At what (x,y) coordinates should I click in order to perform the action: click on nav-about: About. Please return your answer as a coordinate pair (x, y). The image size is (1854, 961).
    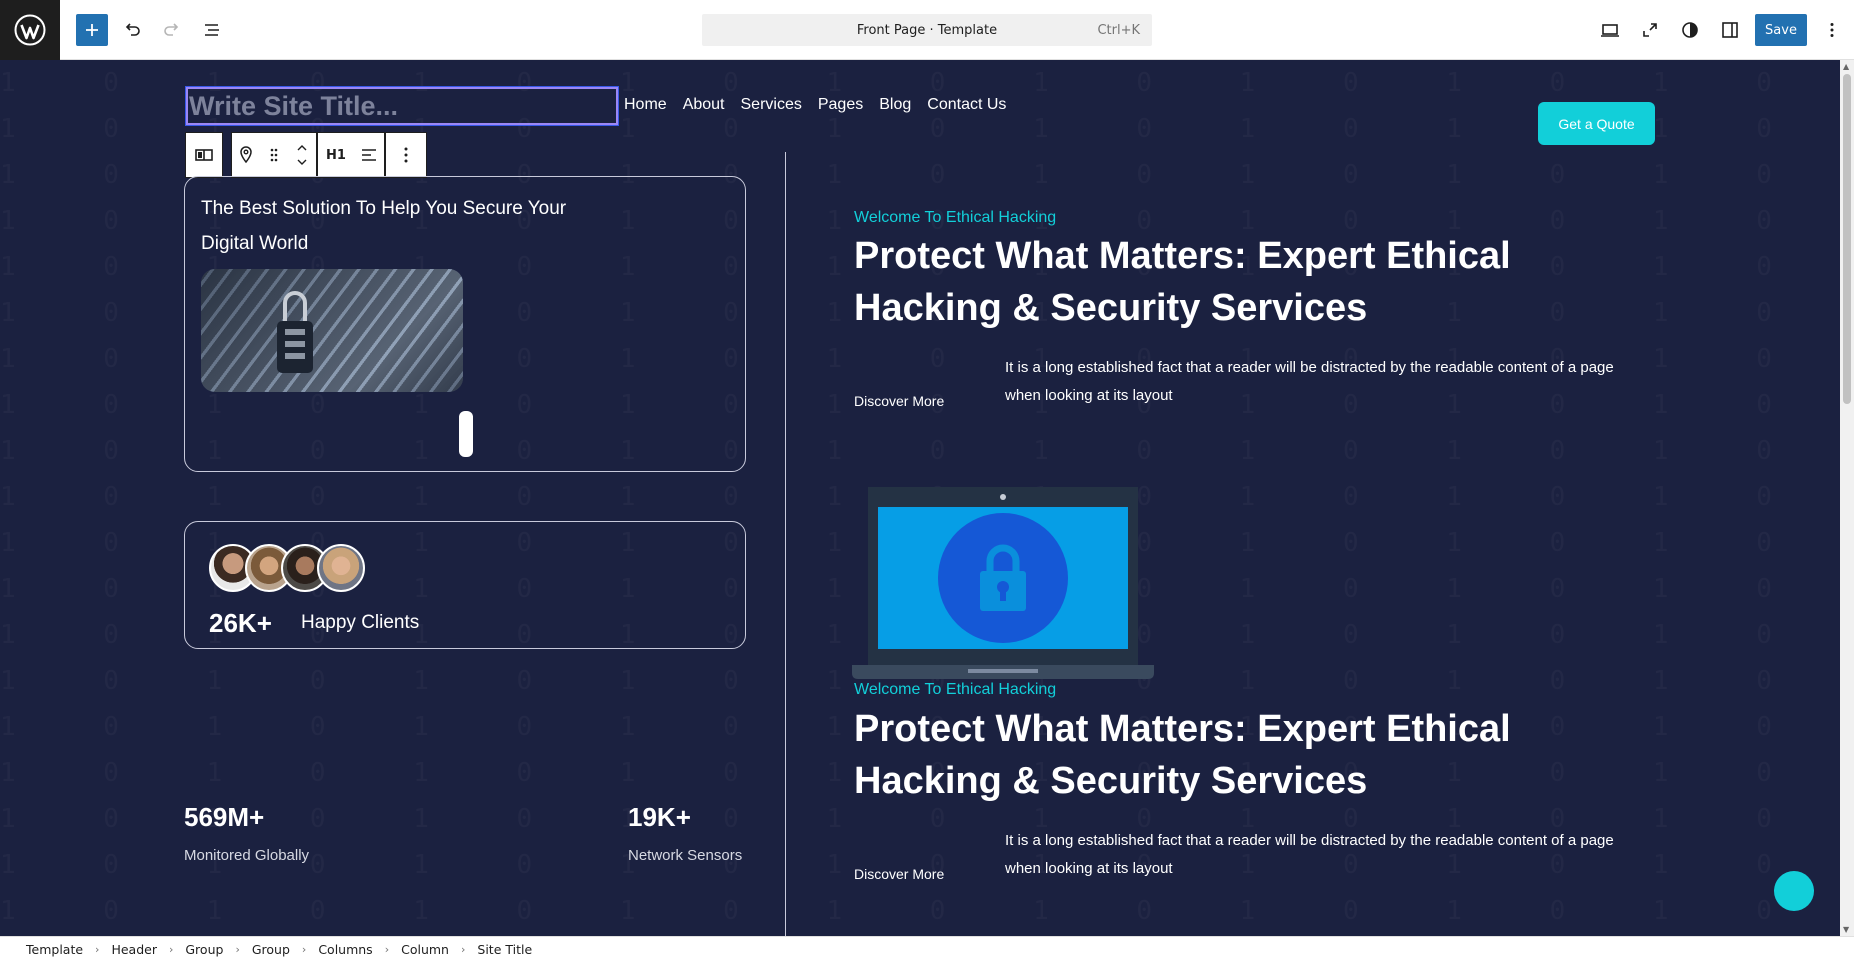
    Looking at the image, I should click on (704, 105).